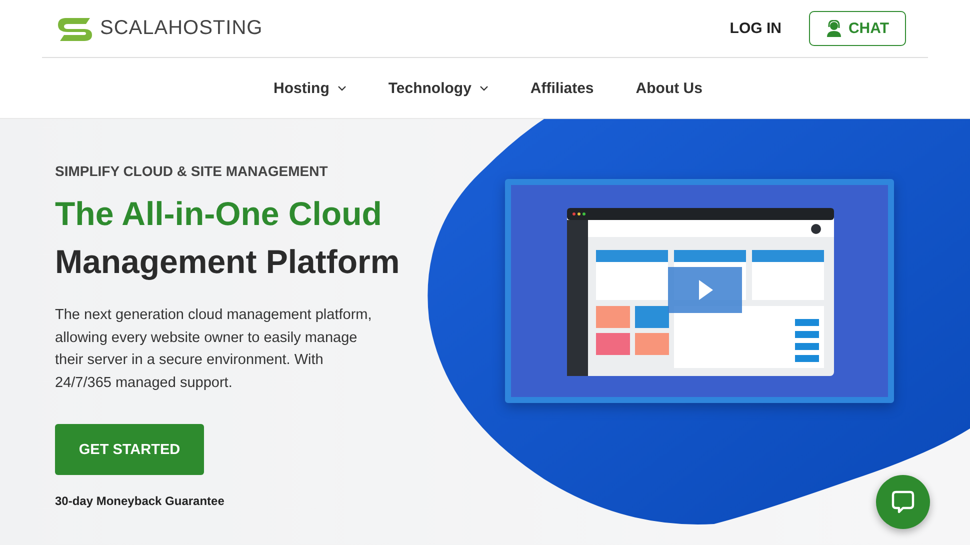  I want to click on login-link: LOG IN, so click(756, 28).